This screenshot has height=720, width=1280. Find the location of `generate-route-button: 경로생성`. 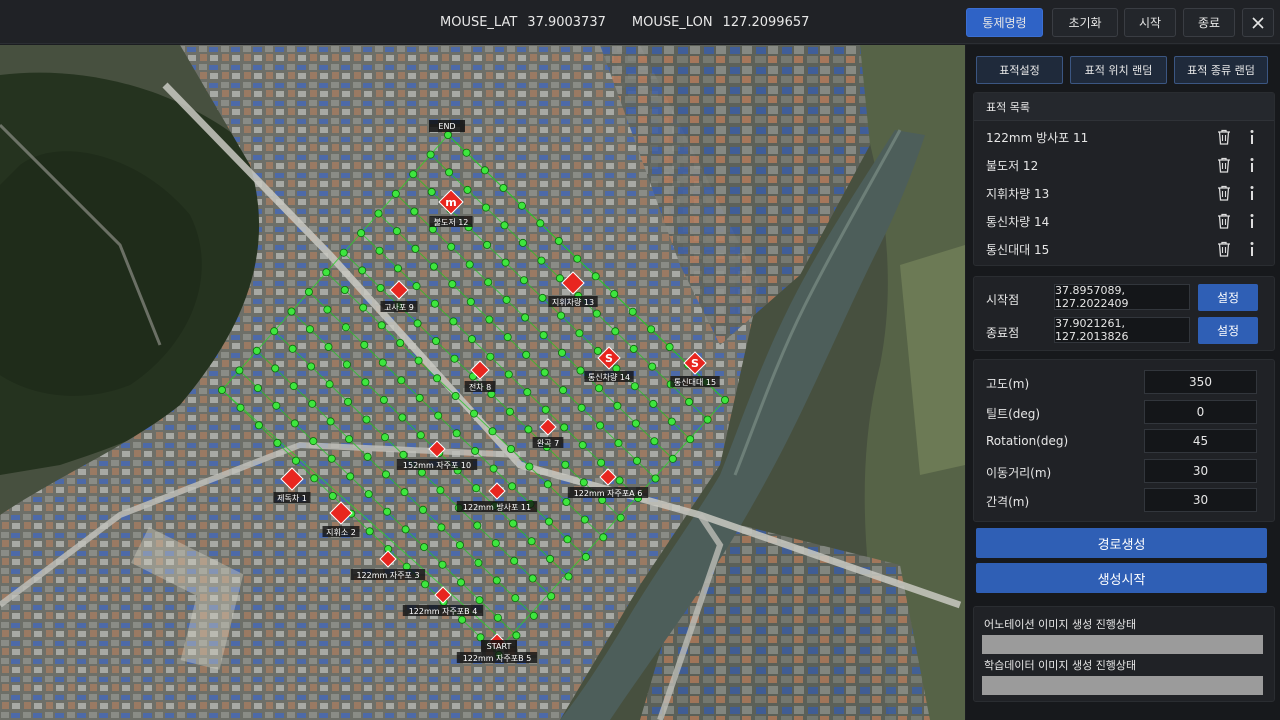

generate-route-button: 경로생성 is located at coordinates (1121, 543).